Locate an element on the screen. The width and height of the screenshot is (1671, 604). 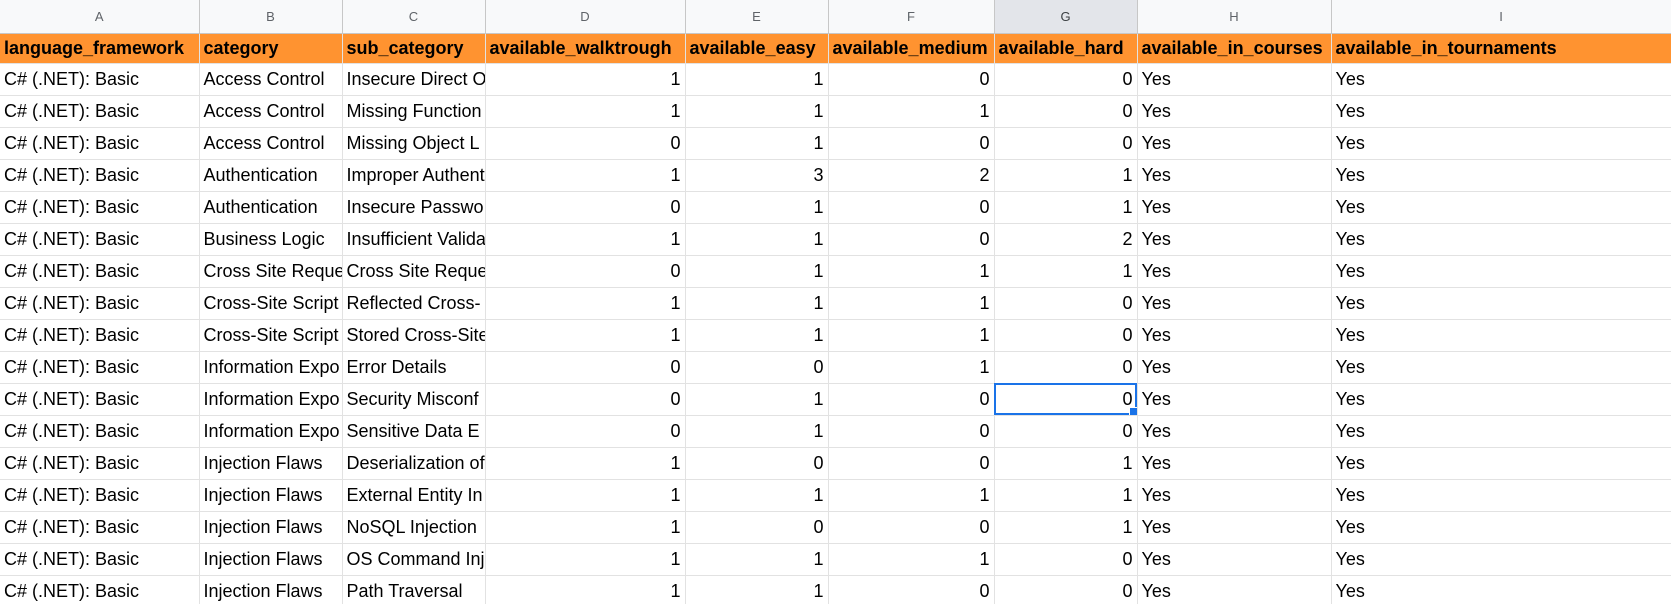
cell: Improper Authent is located at coordinates (414, 175).